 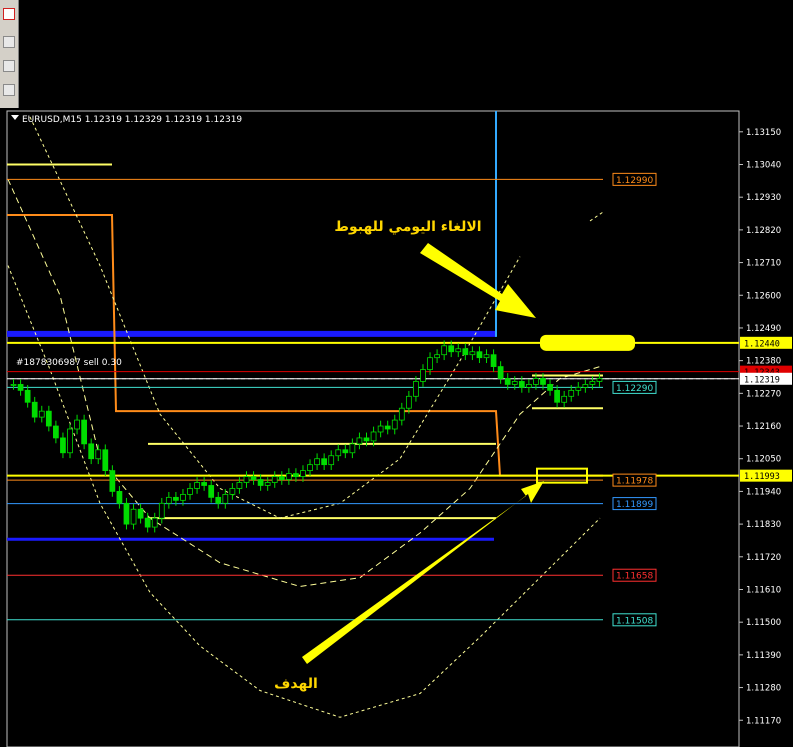 What do you see at coordinates (763, 689) in the screenshot?
I see `y-axis-tick-label: 1.11280` at bounding box center [763, 689].